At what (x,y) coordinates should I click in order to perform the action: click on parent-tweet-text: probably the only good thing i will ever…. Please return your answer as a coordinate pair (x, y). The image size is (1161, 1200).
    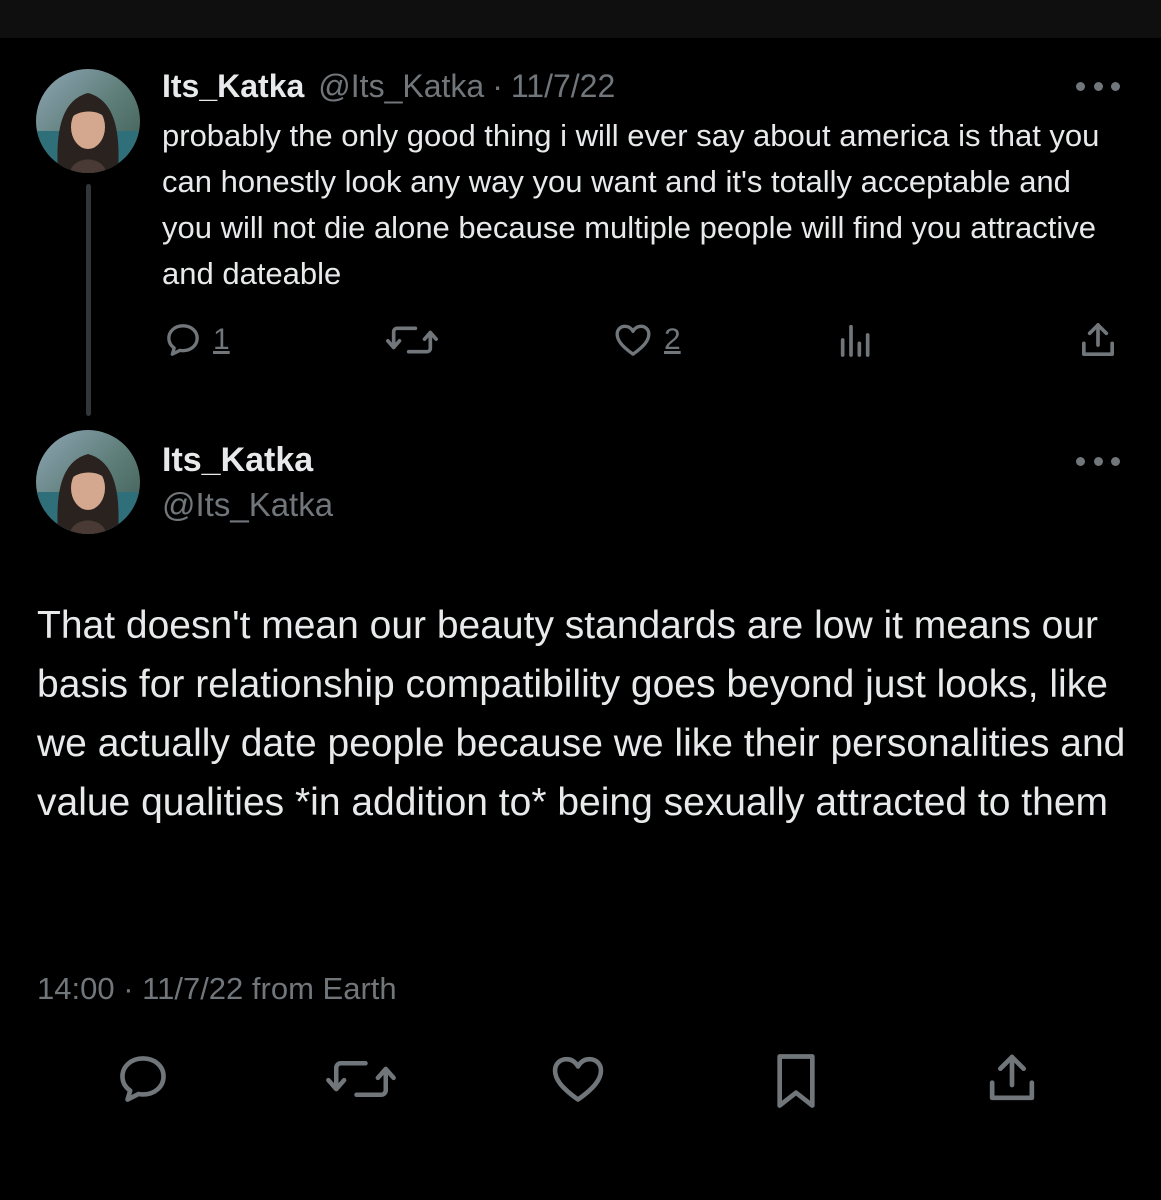
    Looking at the image, I should click on (631, 204).